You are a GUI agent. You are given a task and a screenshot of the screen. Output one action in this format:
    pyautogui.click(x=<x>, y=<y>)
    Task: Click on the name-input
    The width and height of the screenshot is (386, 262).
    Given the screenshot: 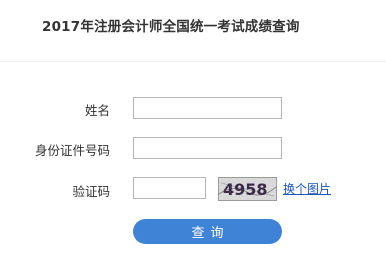 What is the action you would take?
    pyautogui.click(x=207, y=108)
    